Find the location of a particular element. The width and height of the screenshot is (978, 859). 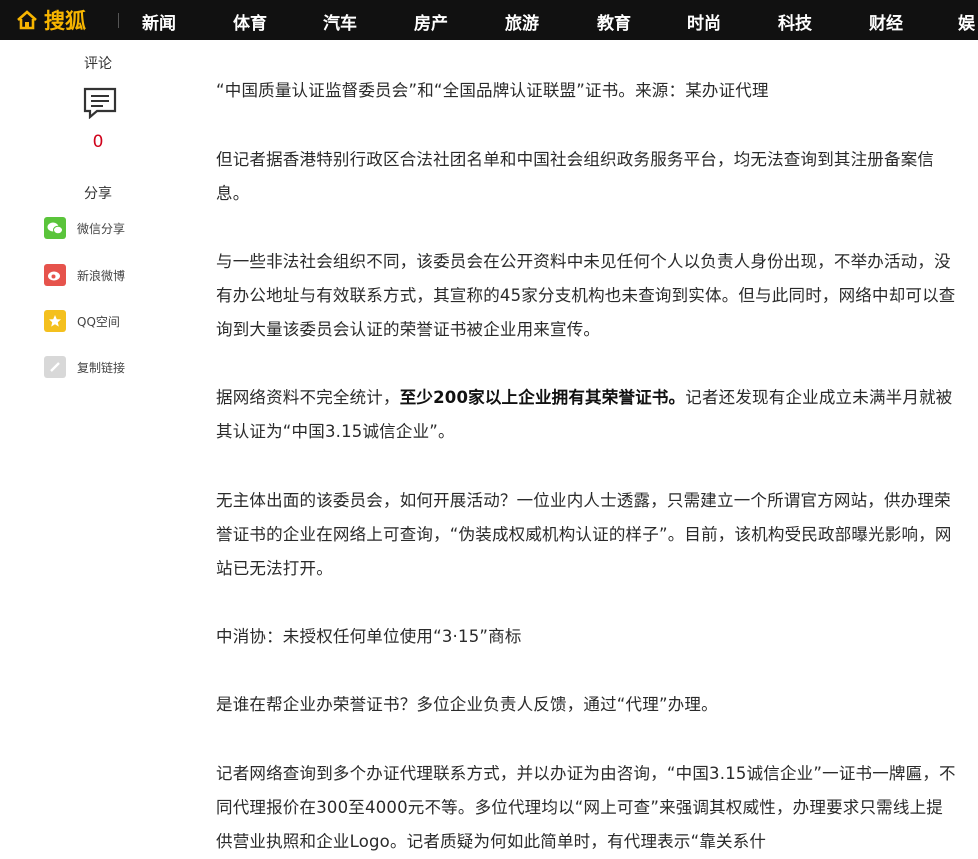

comment-count: 0 is located at coordinates (98, 142).